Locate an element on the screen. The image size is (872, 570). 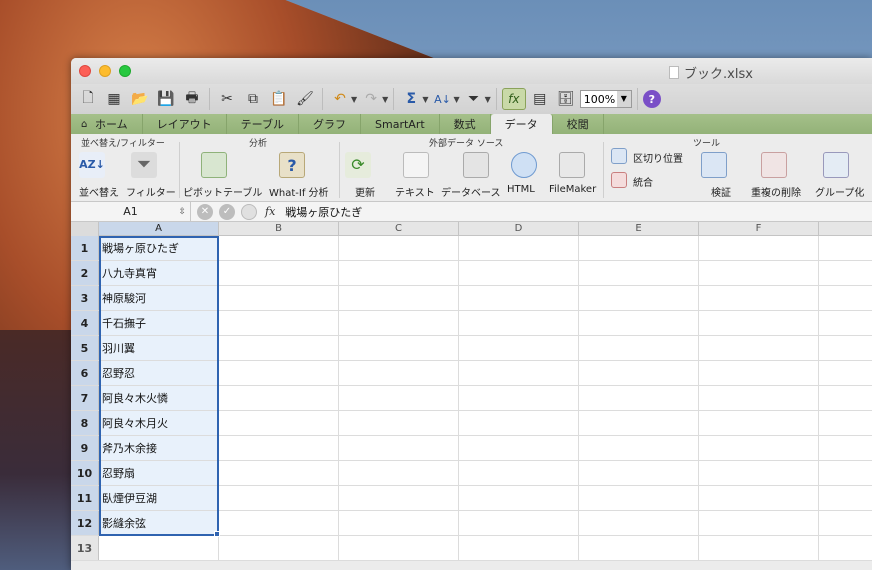
tab-tables: テーブル is located at coordinates (263, 124).